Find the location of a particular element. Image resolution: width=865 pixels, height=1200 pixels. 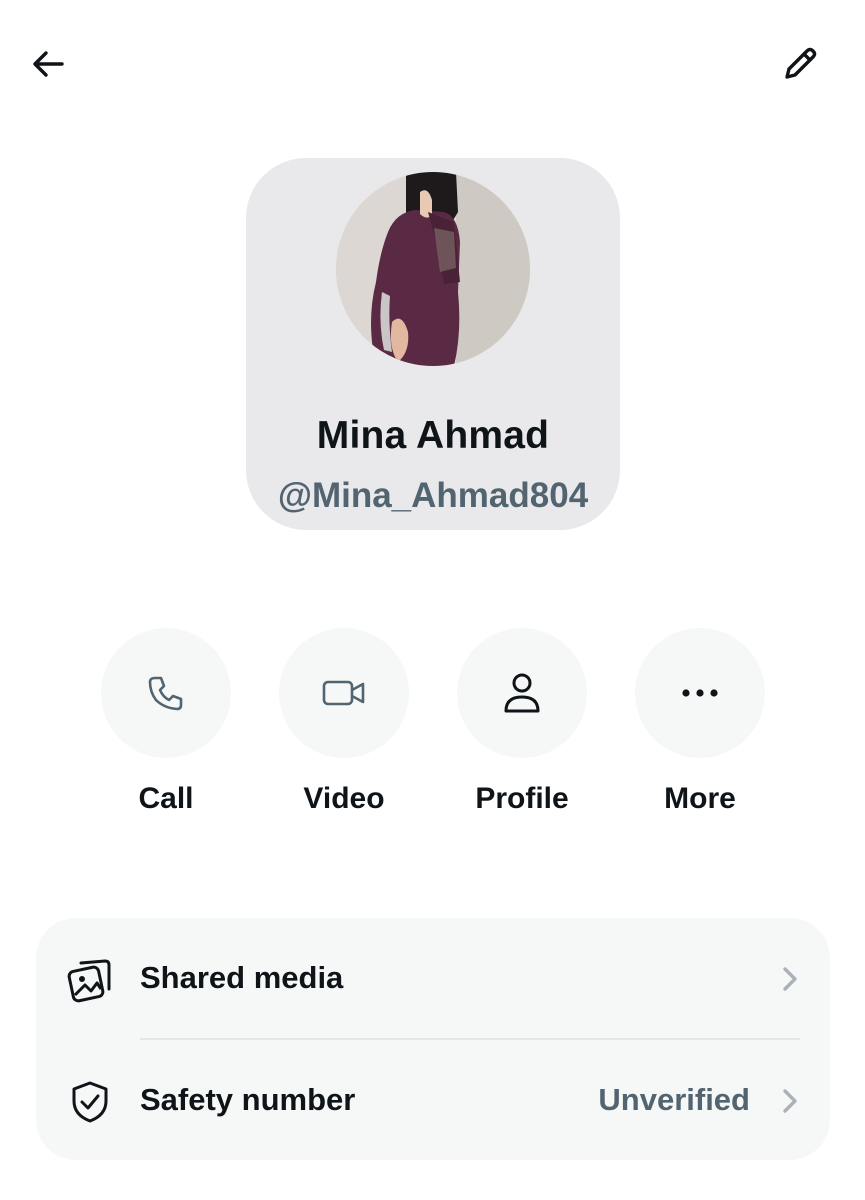

profile-circle is located at coordinates (522, 693).